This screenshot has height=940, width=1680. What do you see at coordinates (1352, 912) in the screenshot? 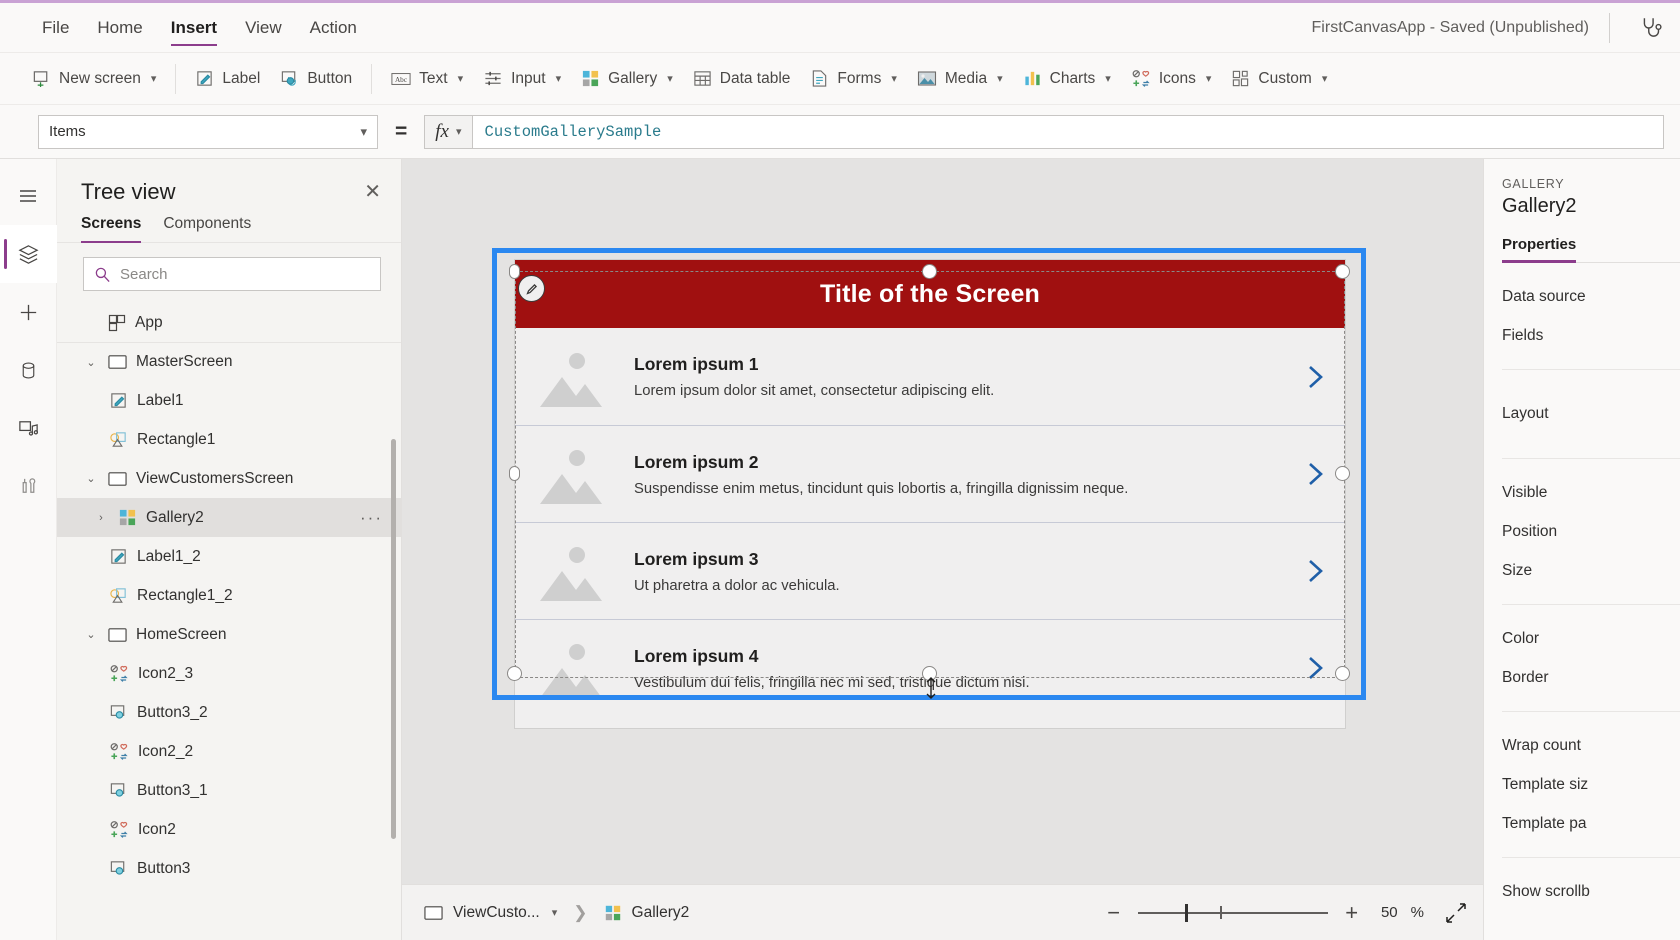
I see `zoom-in-button: +` at bounding box center [1352, 912].